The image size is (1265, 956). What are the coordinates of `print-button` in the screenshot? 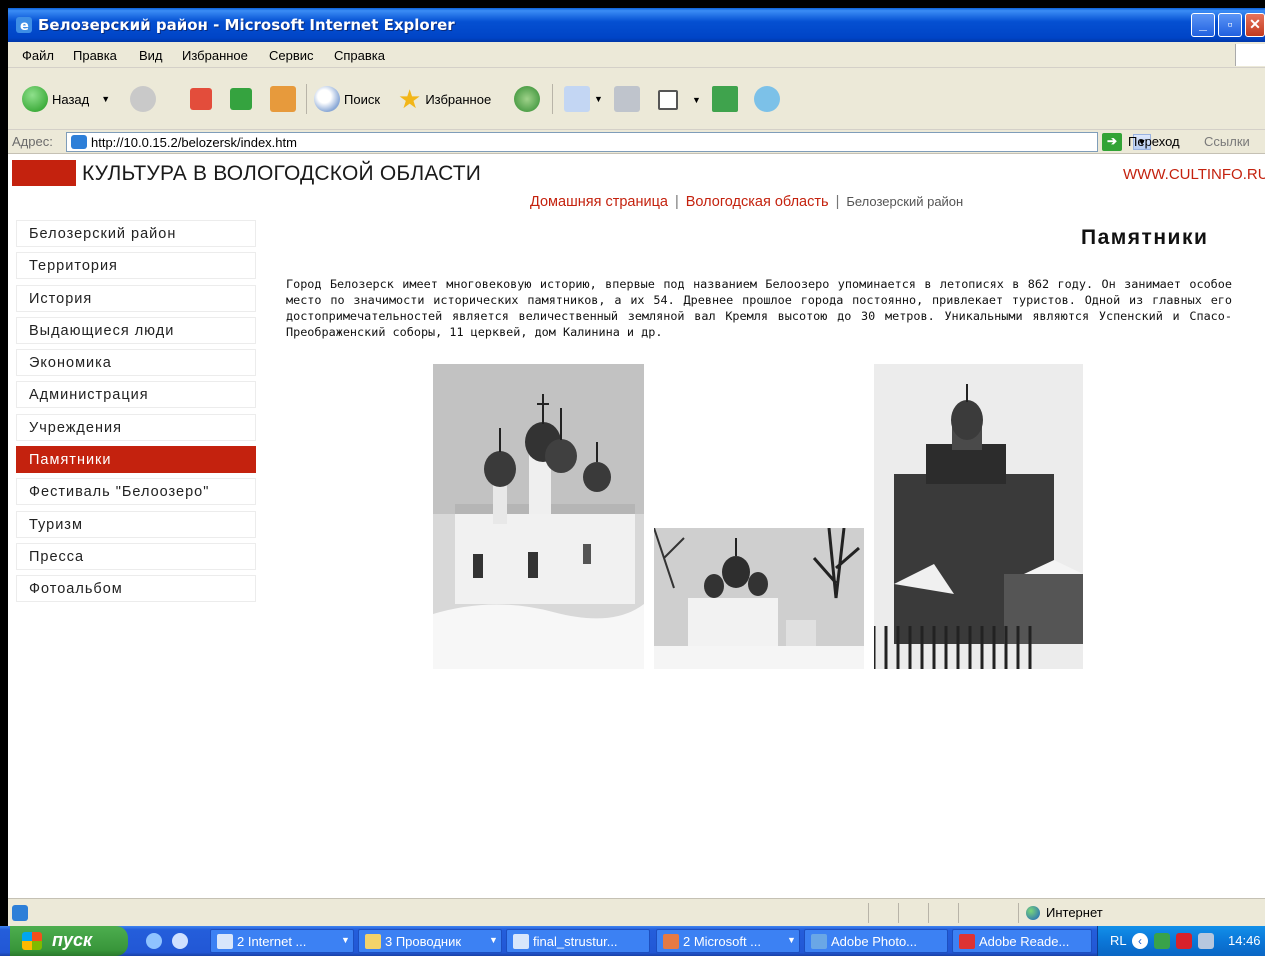 It's located at (629, 99).